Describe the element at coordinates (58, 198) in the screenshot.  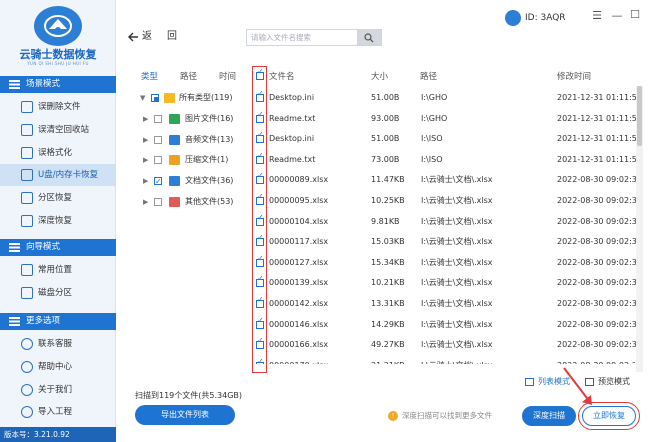
I see `sidebar-item-0-4: 分区恢复` at that location.